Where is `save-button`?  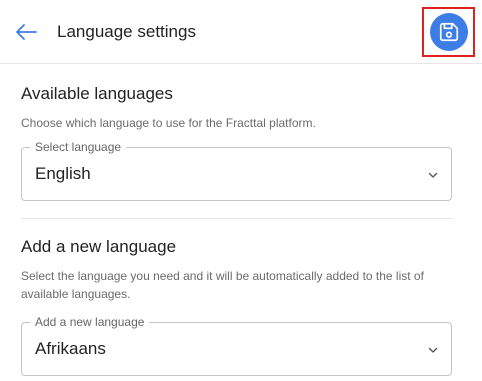 save-button is located at coordinates (449, 32).